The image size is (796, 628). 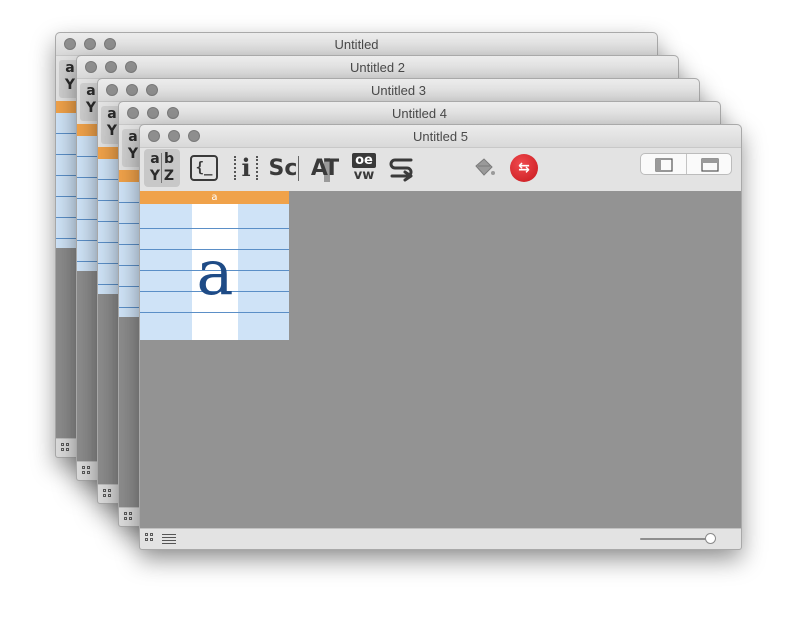 I want to click on kerning-icon-label: AT, so click(x=324, y=168).